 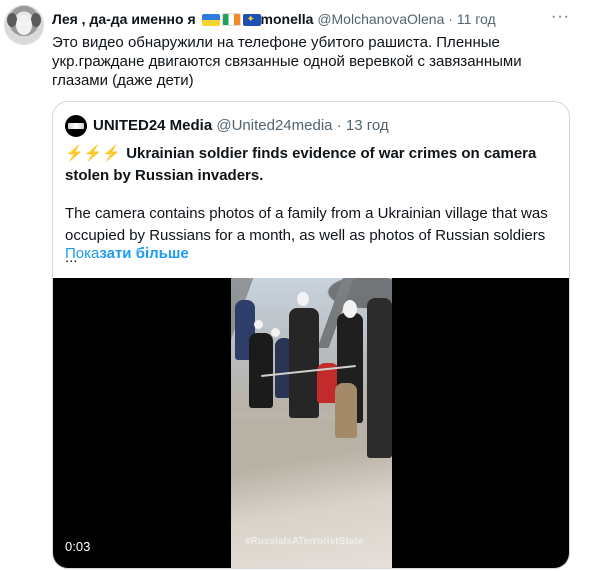 I want to click on united24-logo-icon, so click(x=76, y=126).